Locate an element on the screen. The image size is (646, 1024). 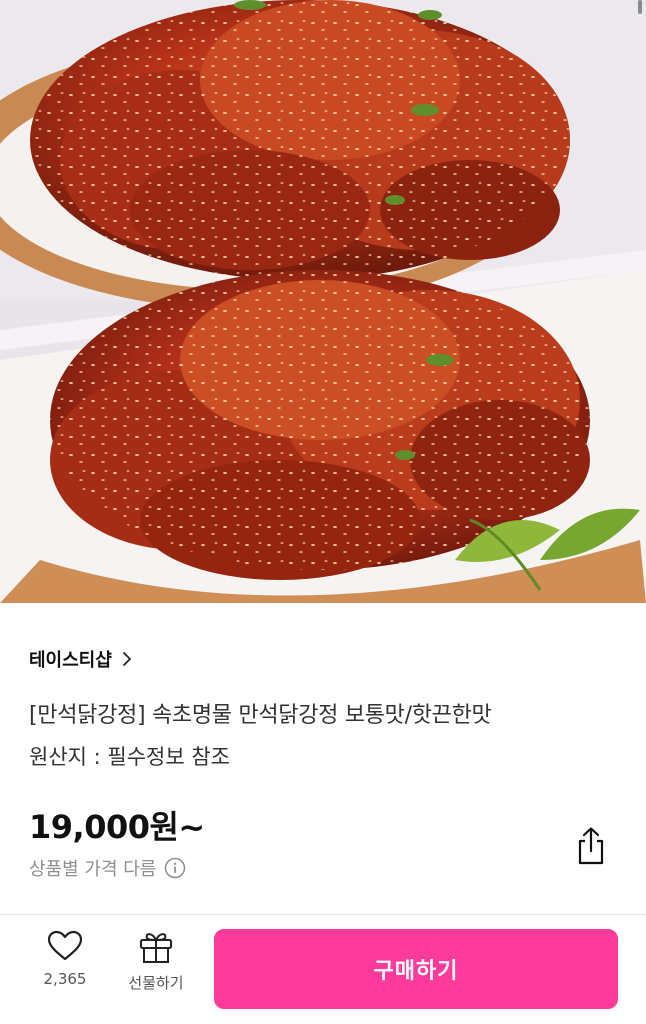
share-button is located at coordinates (591, 846).